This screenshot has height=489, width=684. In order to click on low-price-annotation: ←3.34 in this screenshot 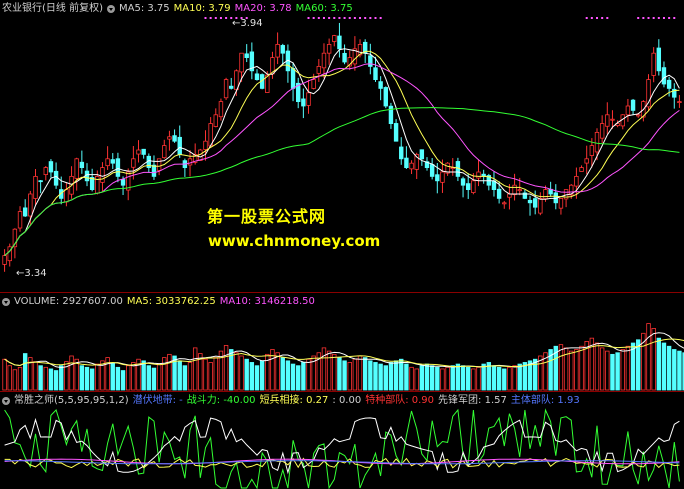, I will do `click(31, 273)`.